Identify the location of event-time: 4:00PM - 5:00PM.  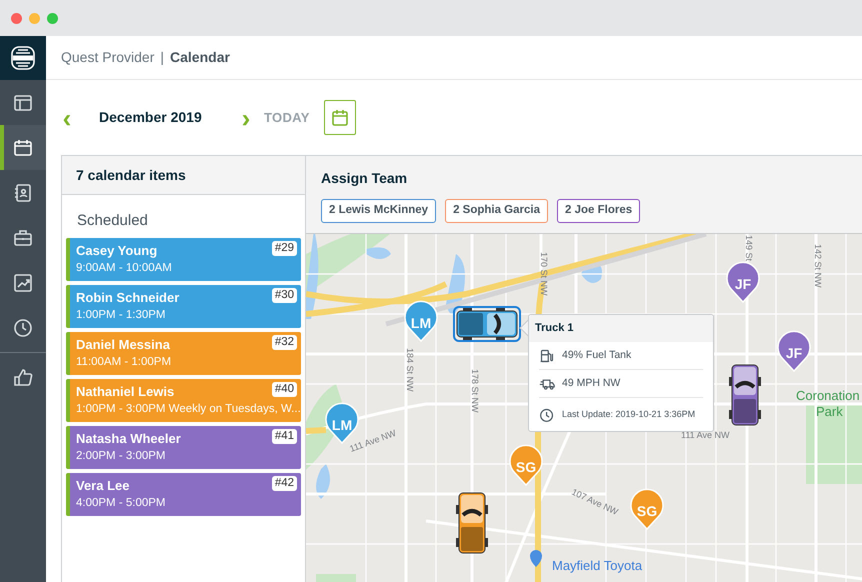
(121, 503).